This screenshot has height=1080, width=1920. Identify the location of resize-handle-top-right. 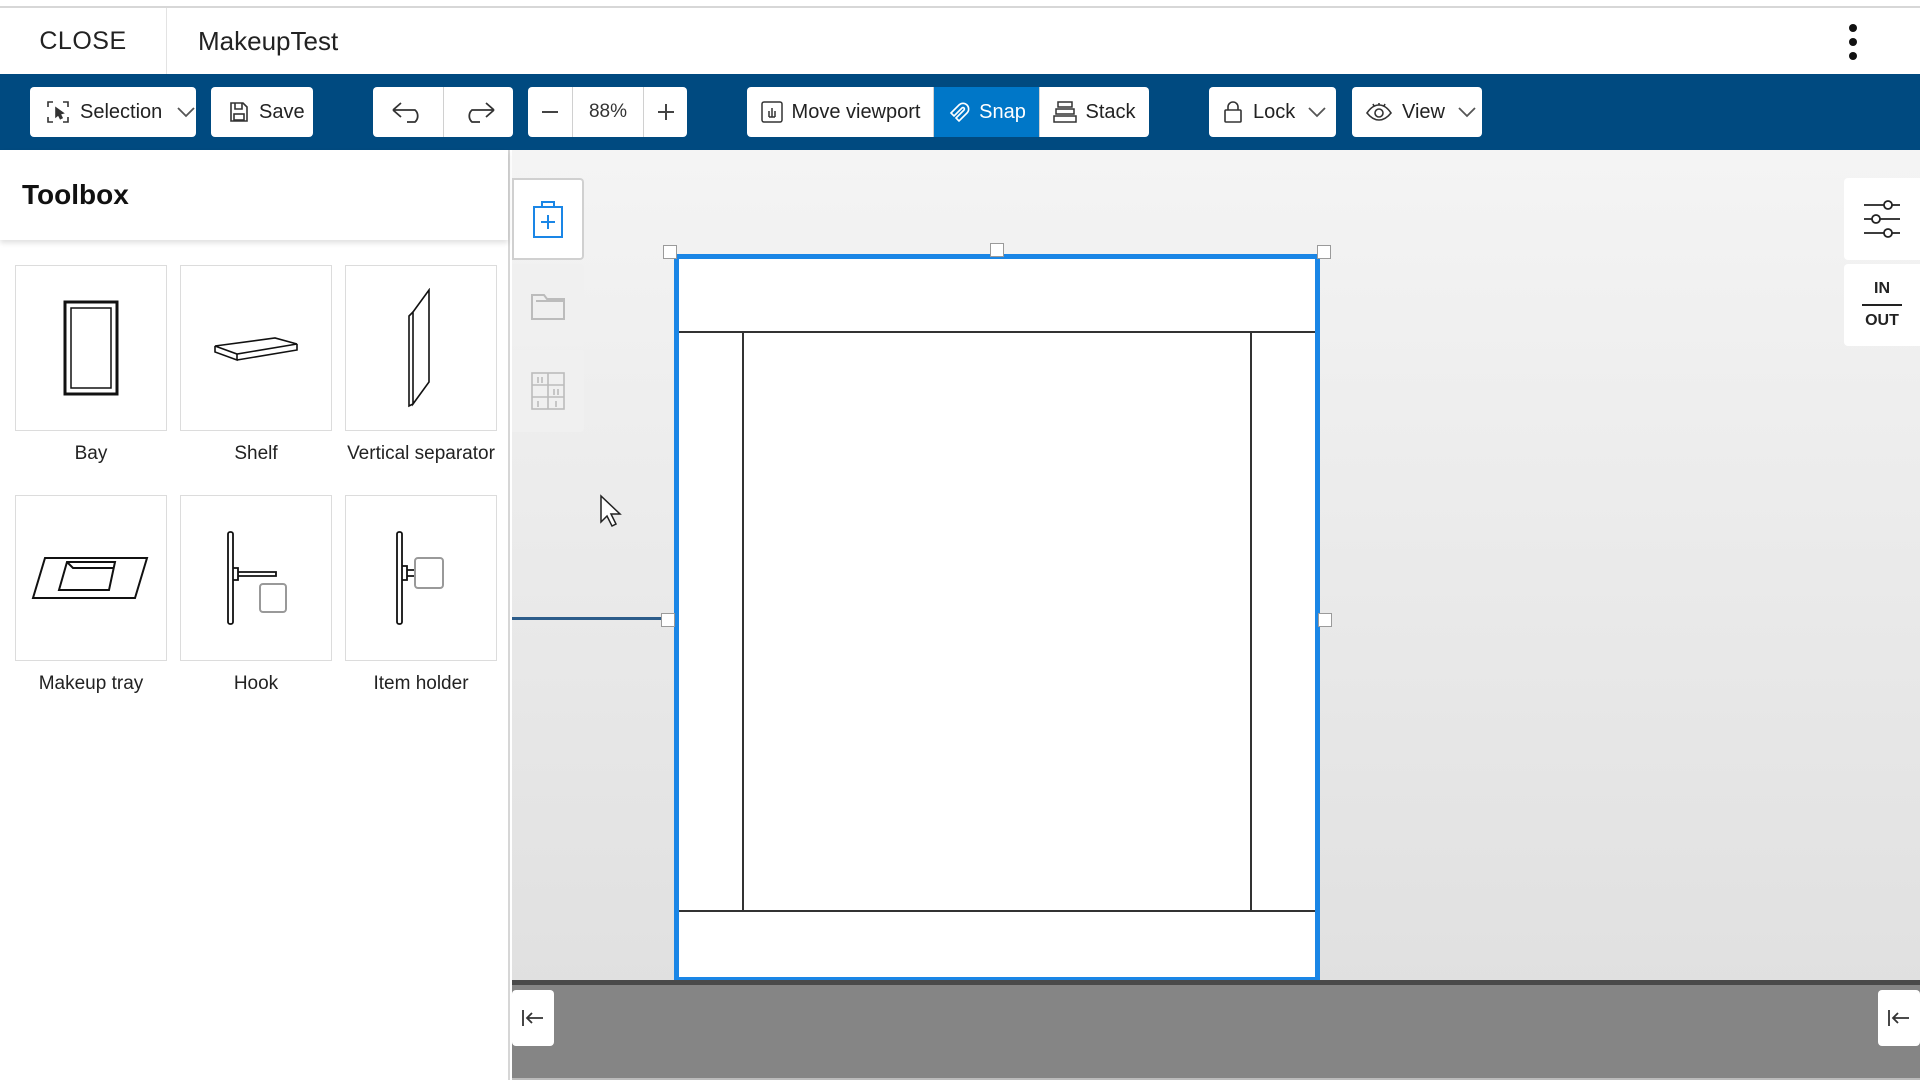
(1324, 252).